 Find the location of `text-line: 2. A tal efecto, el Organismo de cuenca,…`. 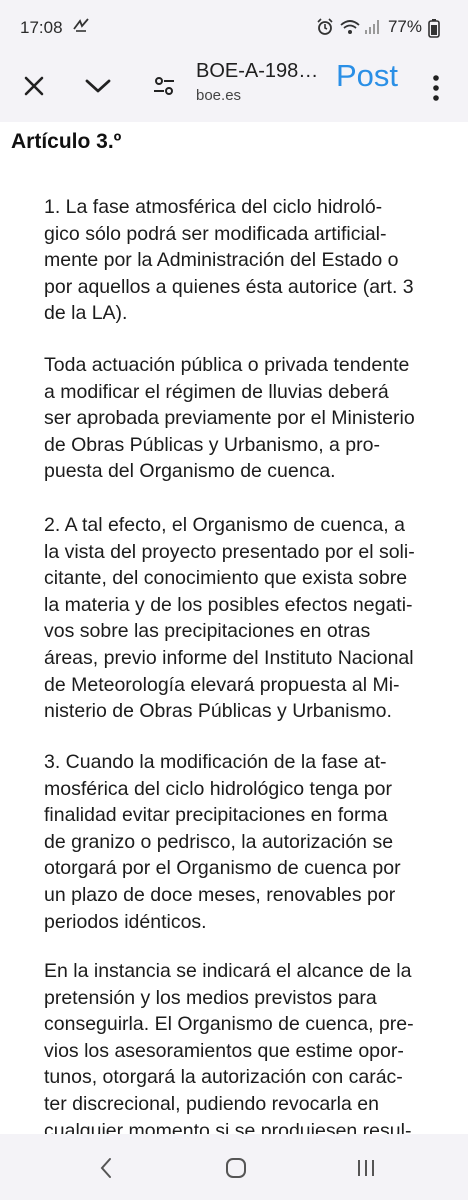

text-line: 2. A tal efecto, el Organismo de cuenca,… is located at coordinates (224, 525).